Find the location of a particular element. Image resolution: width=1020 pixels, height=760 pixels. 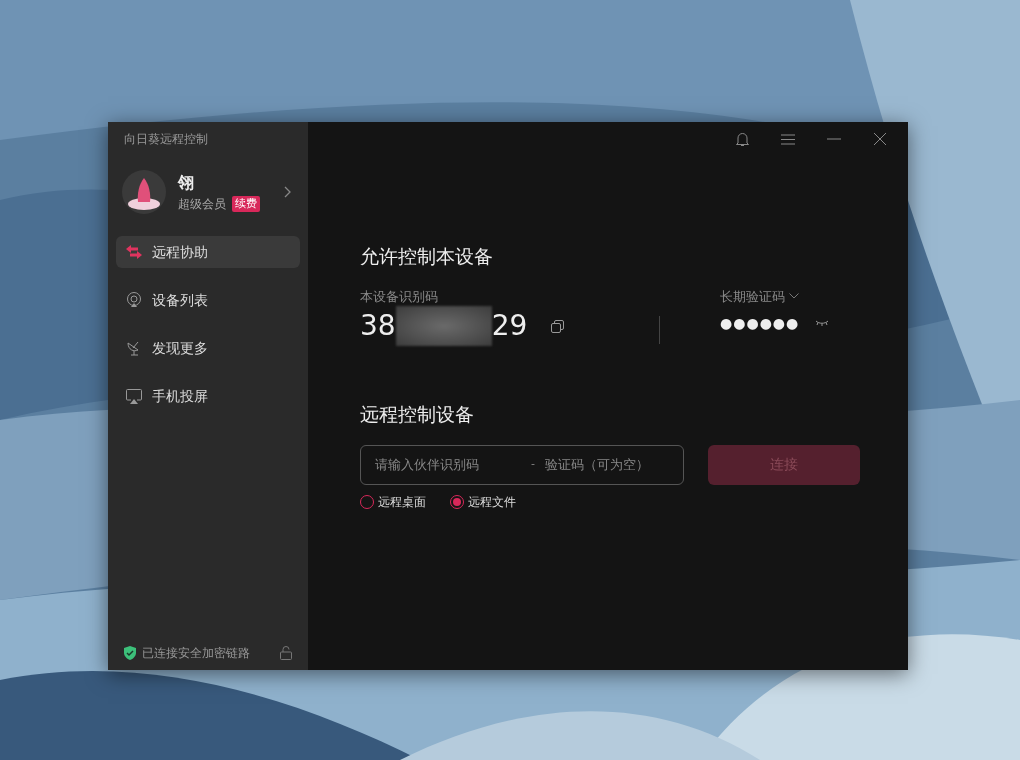

verification-code-label: 长期验证码 is located at coordinates (752, 296).